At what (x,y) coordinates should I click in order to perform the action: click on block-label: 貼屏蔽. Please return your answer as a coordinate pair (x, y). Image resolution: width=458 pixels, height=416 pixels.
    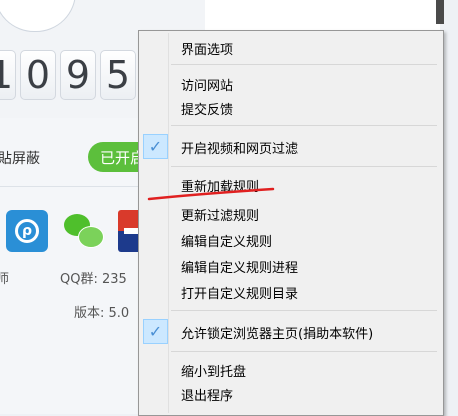
    Looking at the image, I should click on (20, 159).